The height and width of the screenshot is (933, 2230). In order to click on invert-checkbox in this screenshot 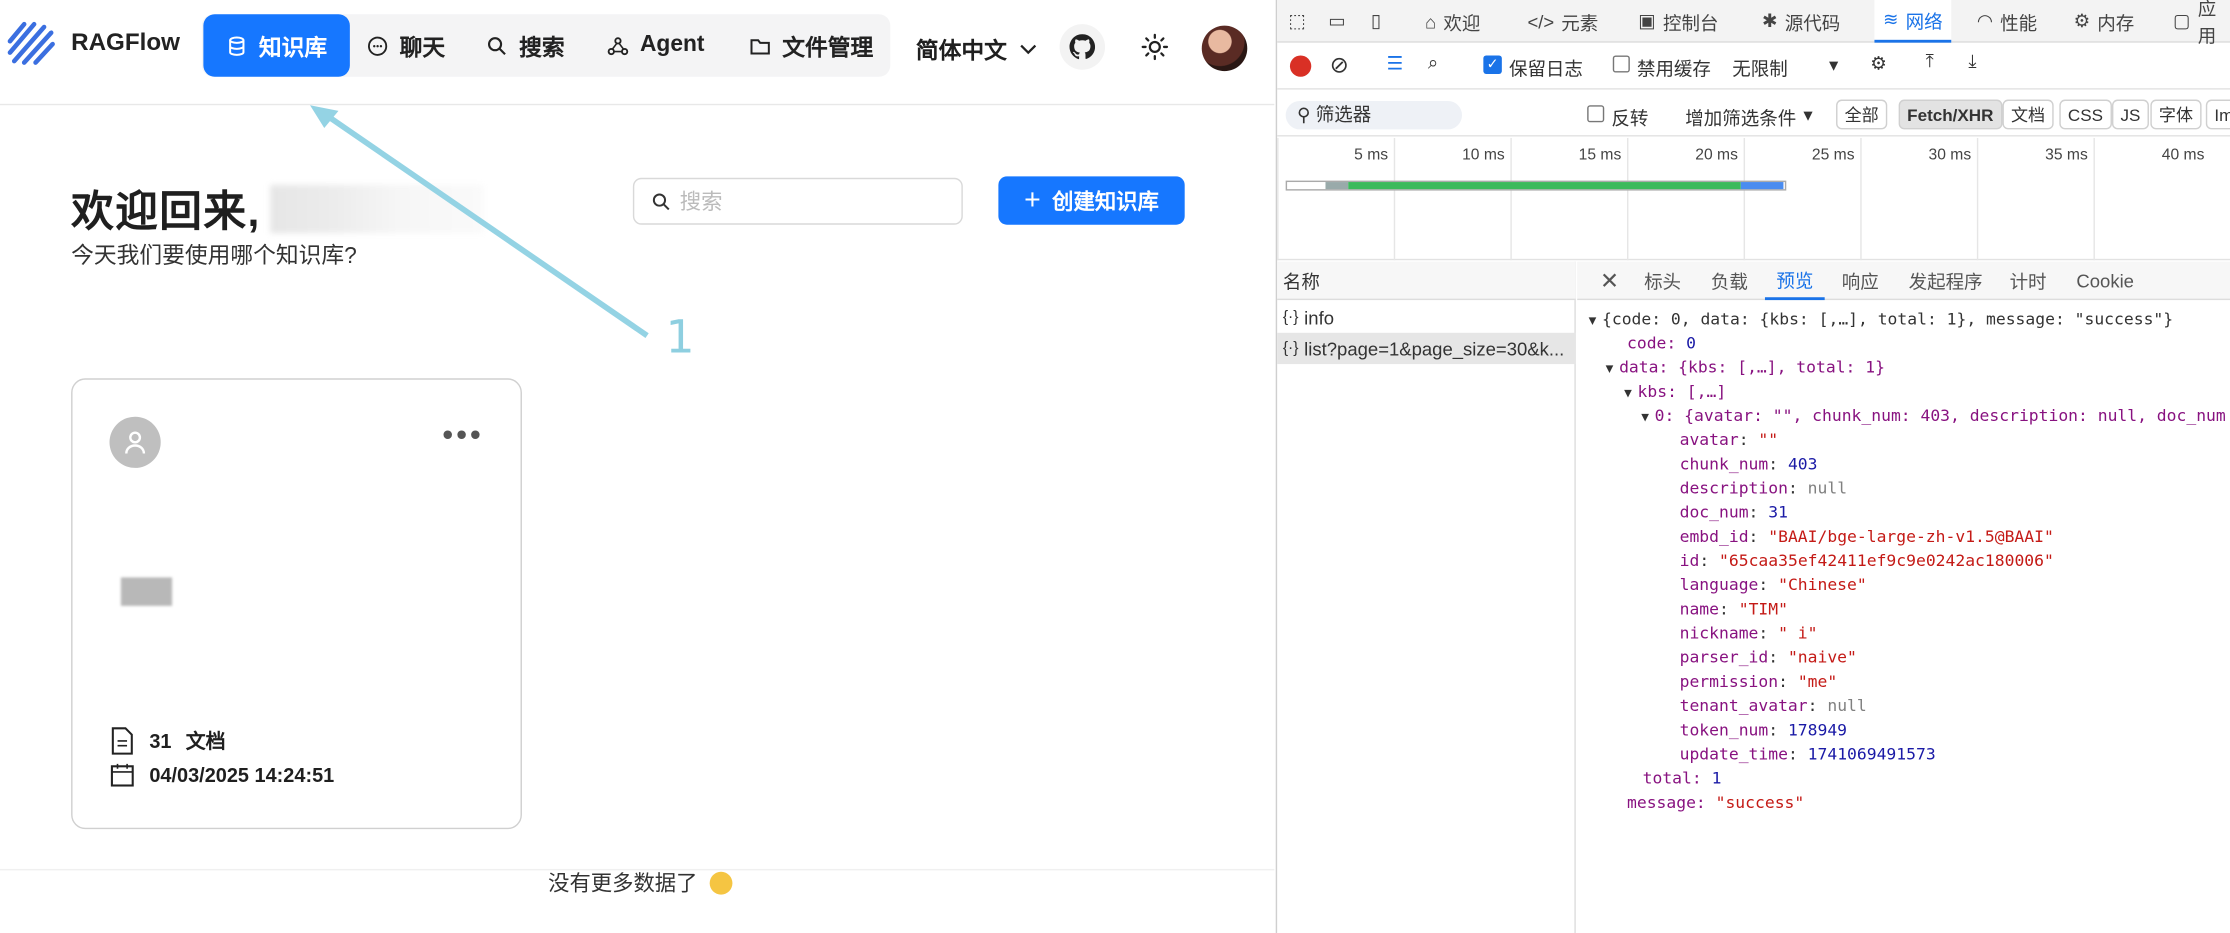, I will do `click(1596, 114)`.